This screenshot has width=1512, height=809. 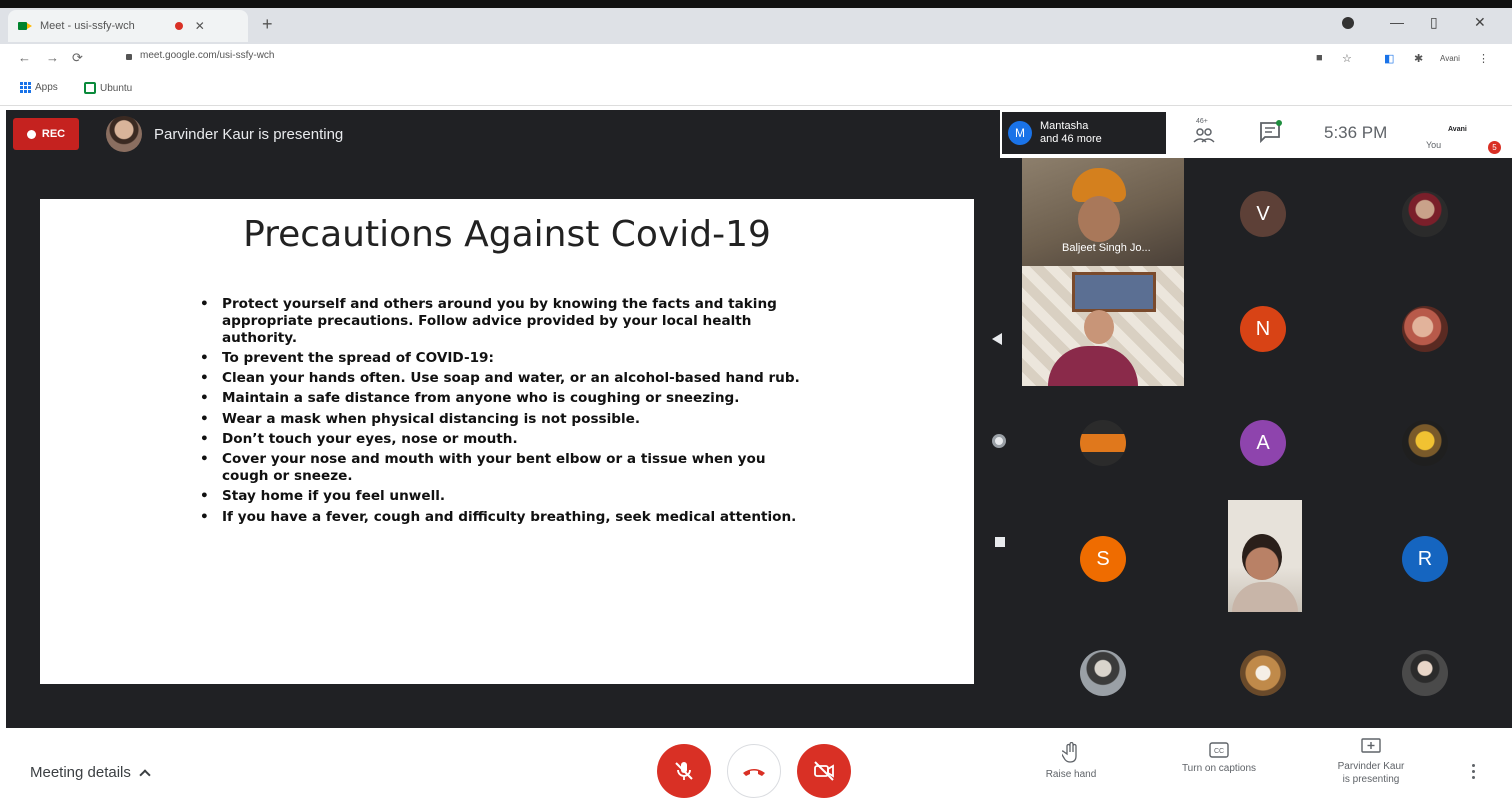 I want to click on leave-call-button, so click(x=754, y=771).